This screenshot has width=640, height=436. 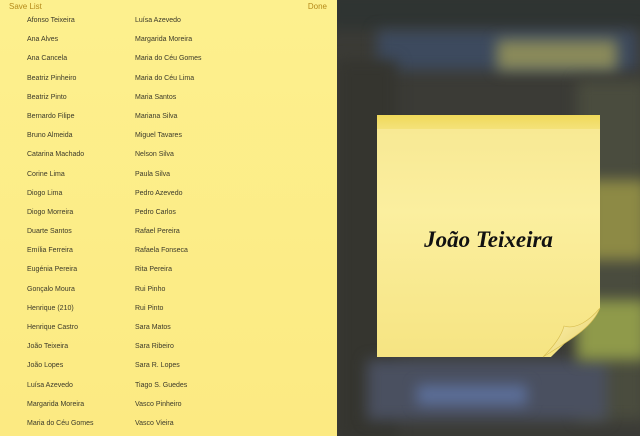 I want to click on name-list-item: Sara R. Lopes, so click(x=205, y=365).